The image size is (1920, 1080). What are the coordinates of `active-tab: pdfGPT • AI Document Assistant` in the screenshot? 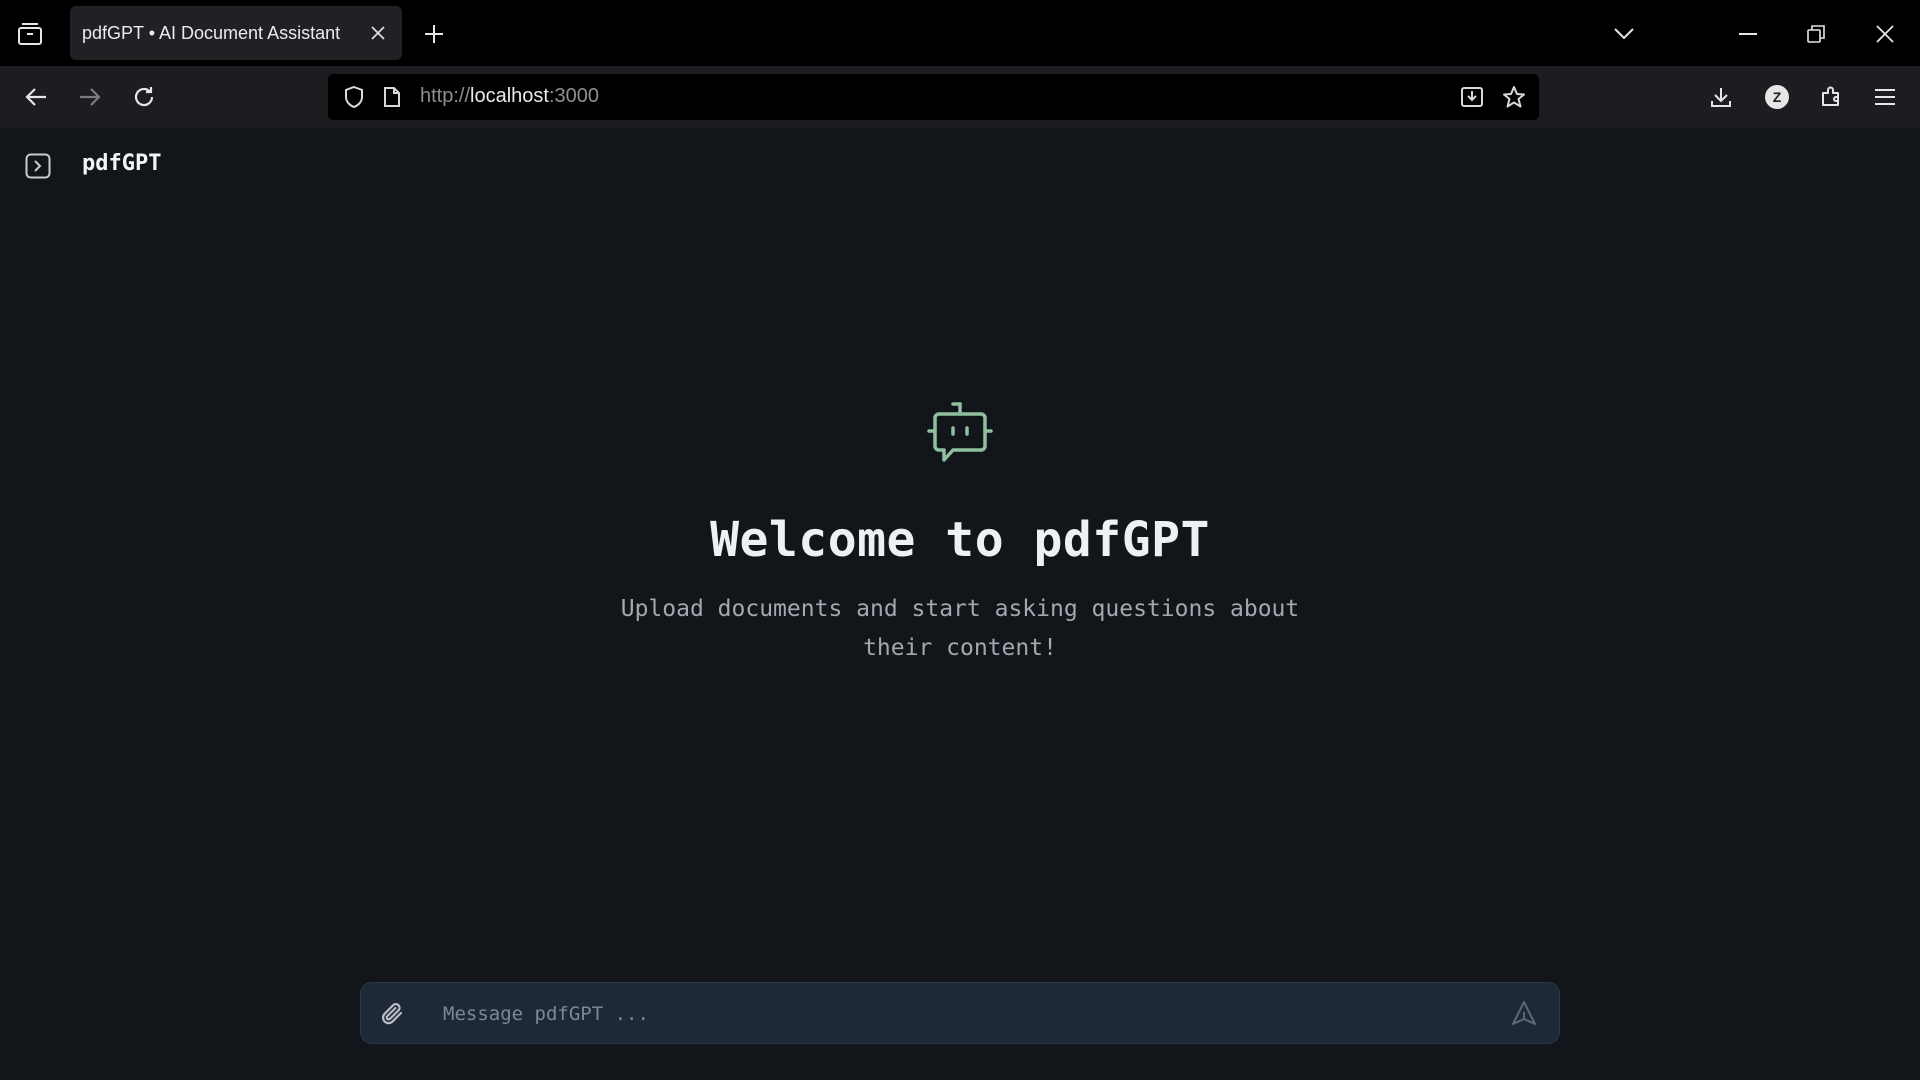 It's located at (236, 33).